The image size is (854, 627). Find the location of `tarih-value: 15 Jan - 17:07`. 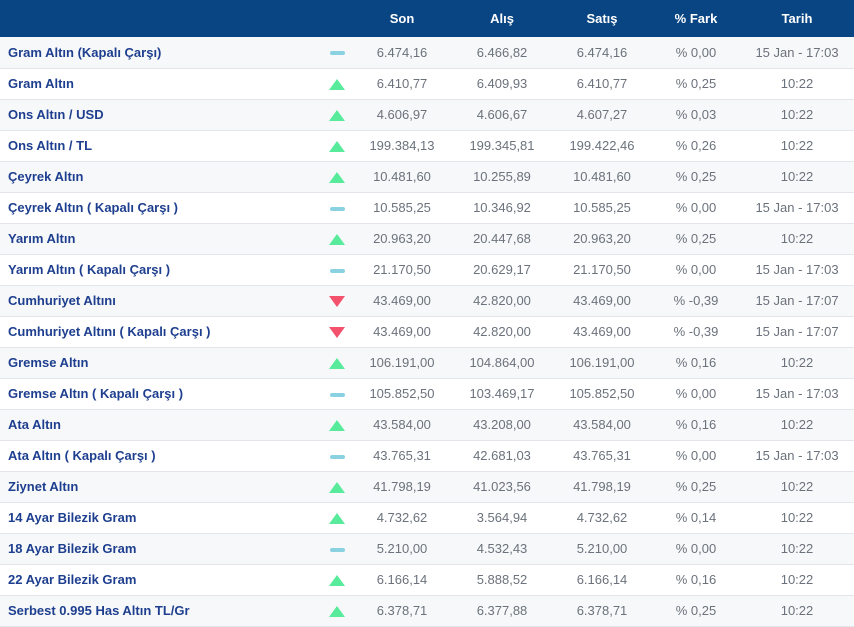

tarih-value: 15 Jan - 17:07 is located at coordinates (797, 332).